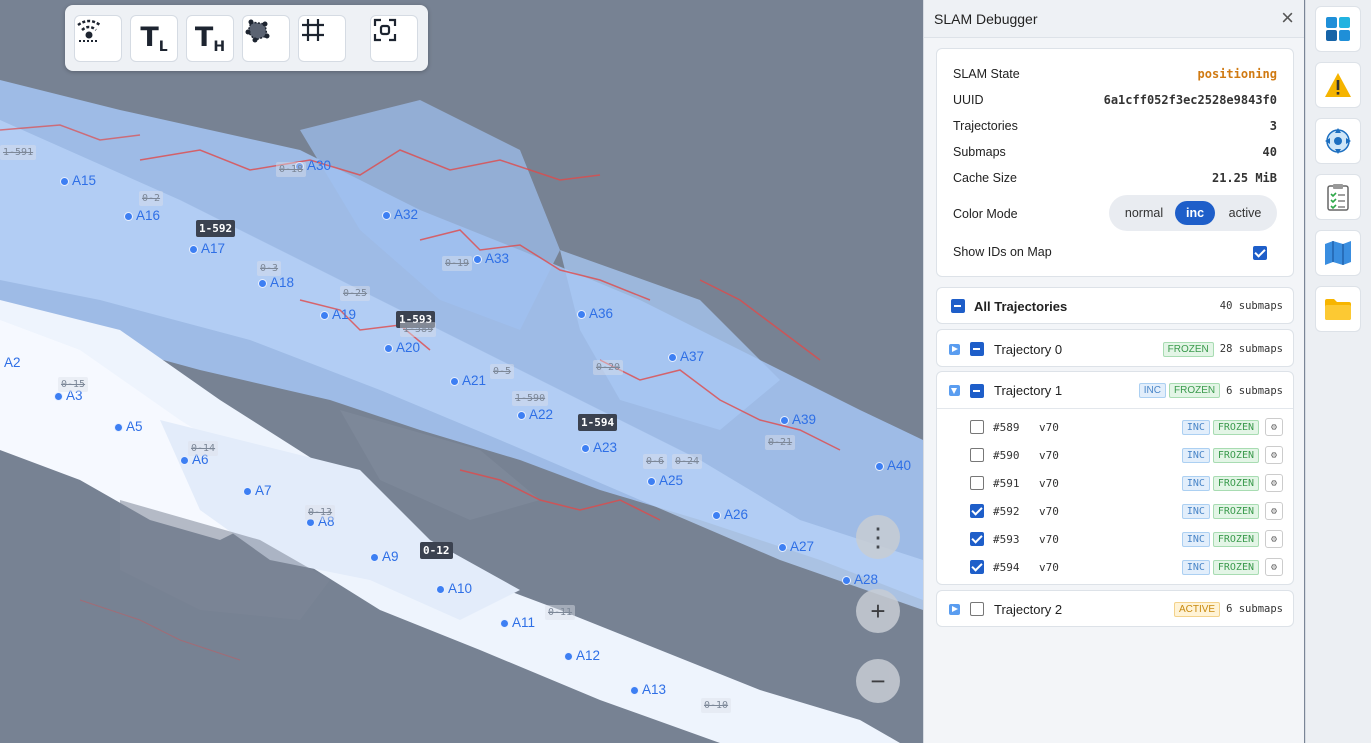  What do you see at coordinates (355, 293) in the screenshot?
I see `submap-tag: 0-25` at bounding box center [355, 293].